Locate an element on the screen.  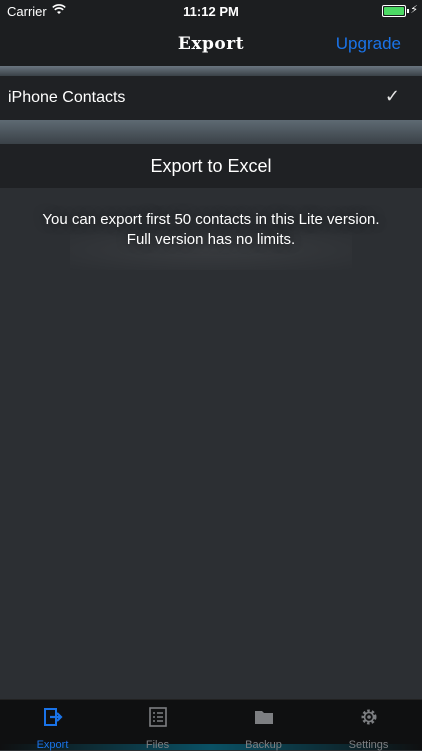
tab-export: Export is located at coordinates (52, 728).